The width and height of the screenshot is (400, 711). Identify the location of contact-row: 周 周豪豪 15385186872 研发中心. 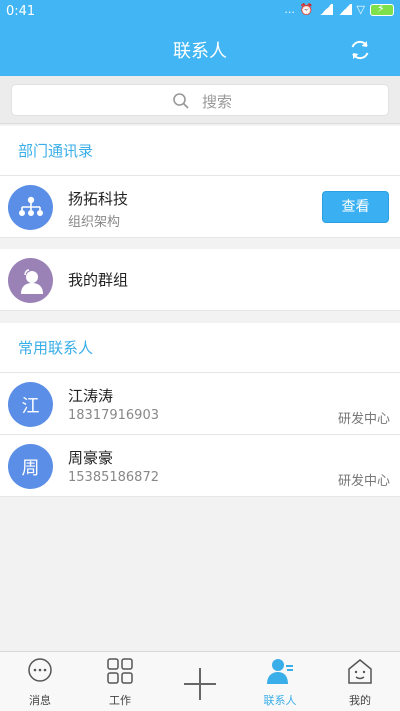
(200, 466).